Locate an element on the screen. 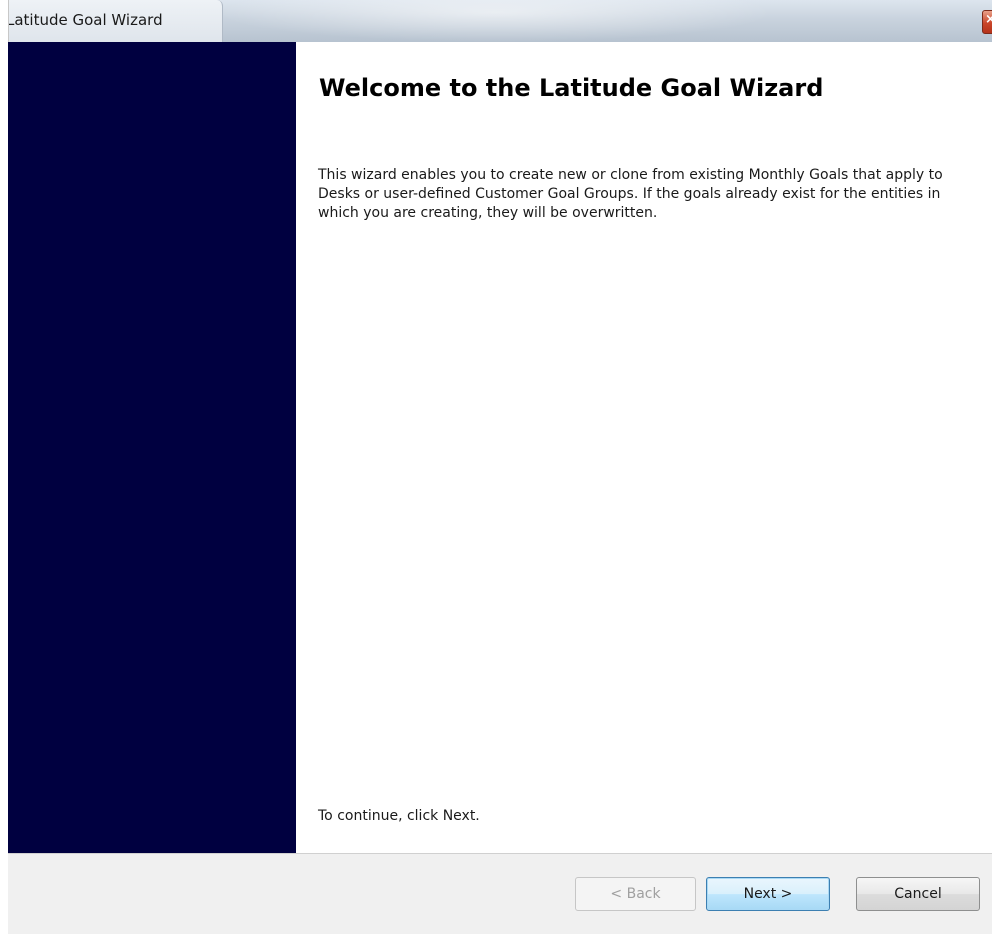 Image resolution: width=992 pixels, height=934 pixels. next-button: Next > is located at coordinates (768, 894).